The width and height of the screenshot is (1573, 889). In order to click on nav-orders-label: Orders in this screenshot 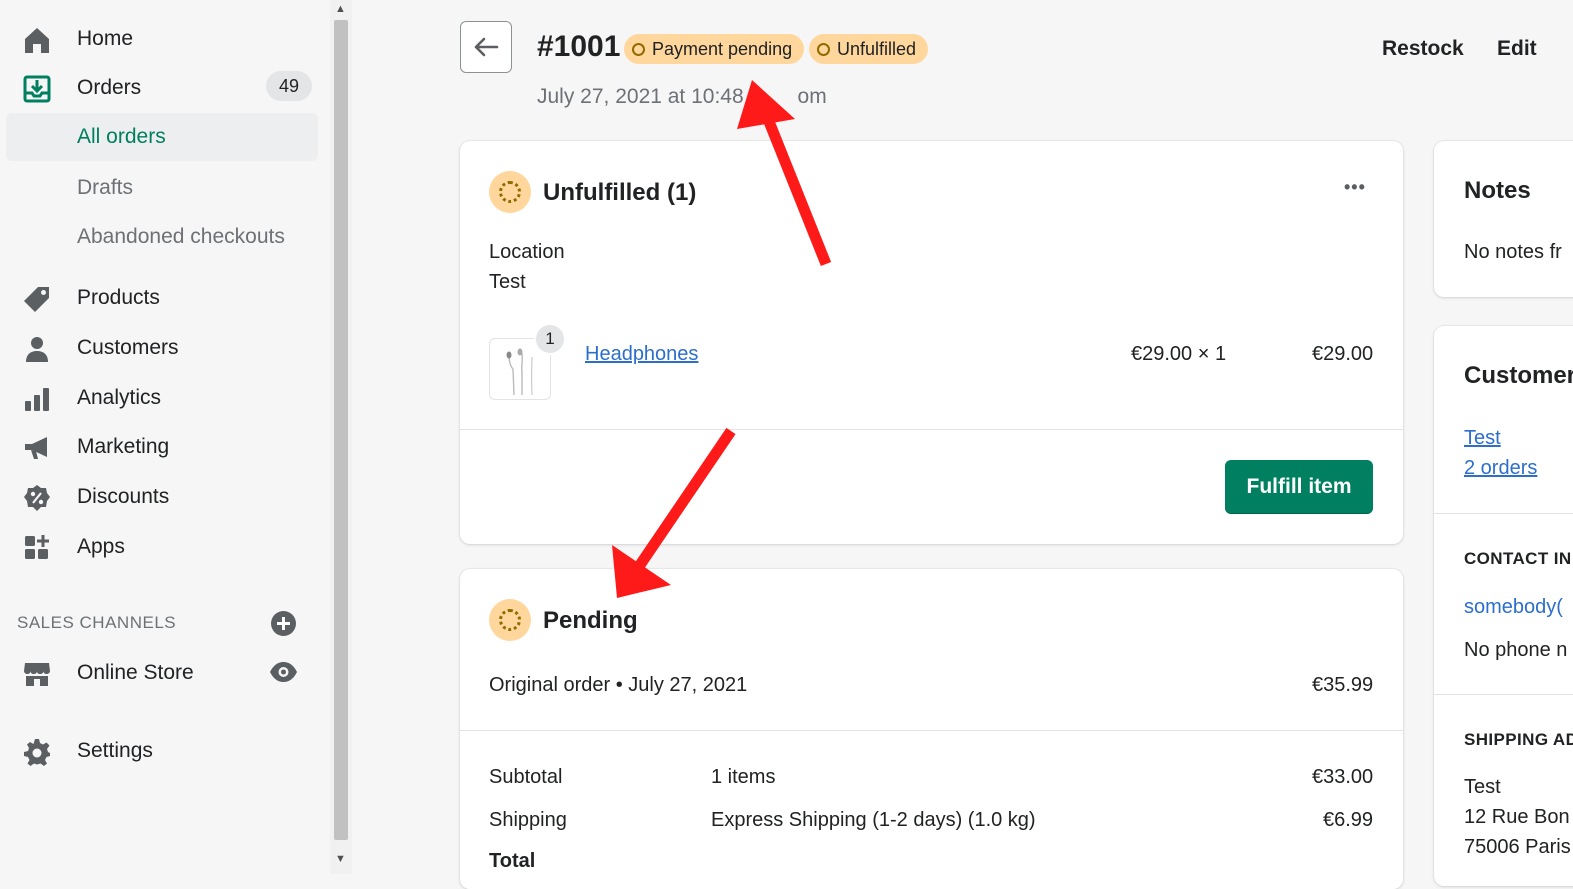, I will do `click(109, 87)`.